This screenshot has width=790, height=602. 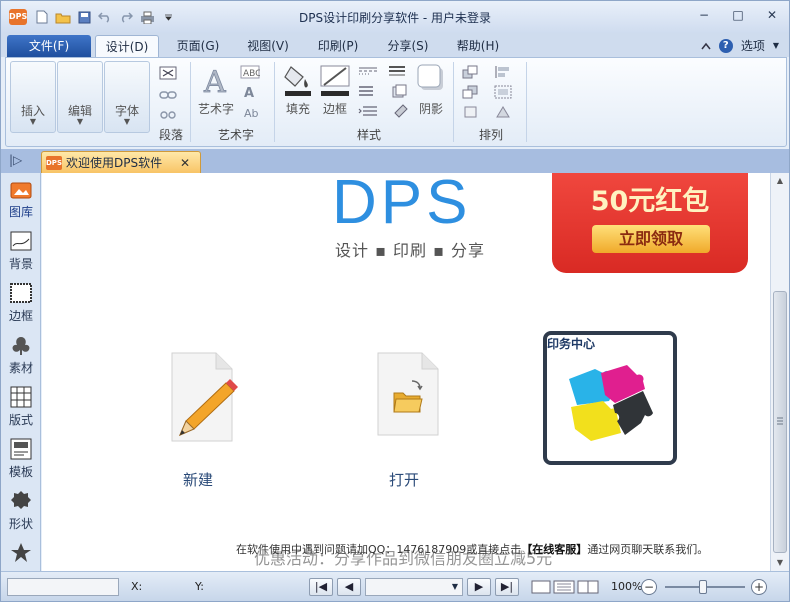 What do you see at coordinates (780, 563) in the screenshot?
I see `scroll-down-icon: ▼` at bounding box center [780, 563].